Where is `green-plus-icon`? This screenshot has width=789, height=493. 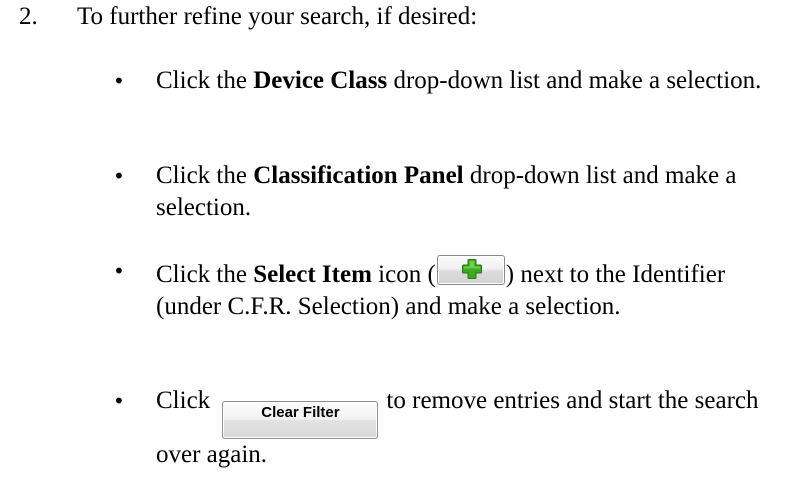
green-plus-icon is located at coordinates (471, 269).